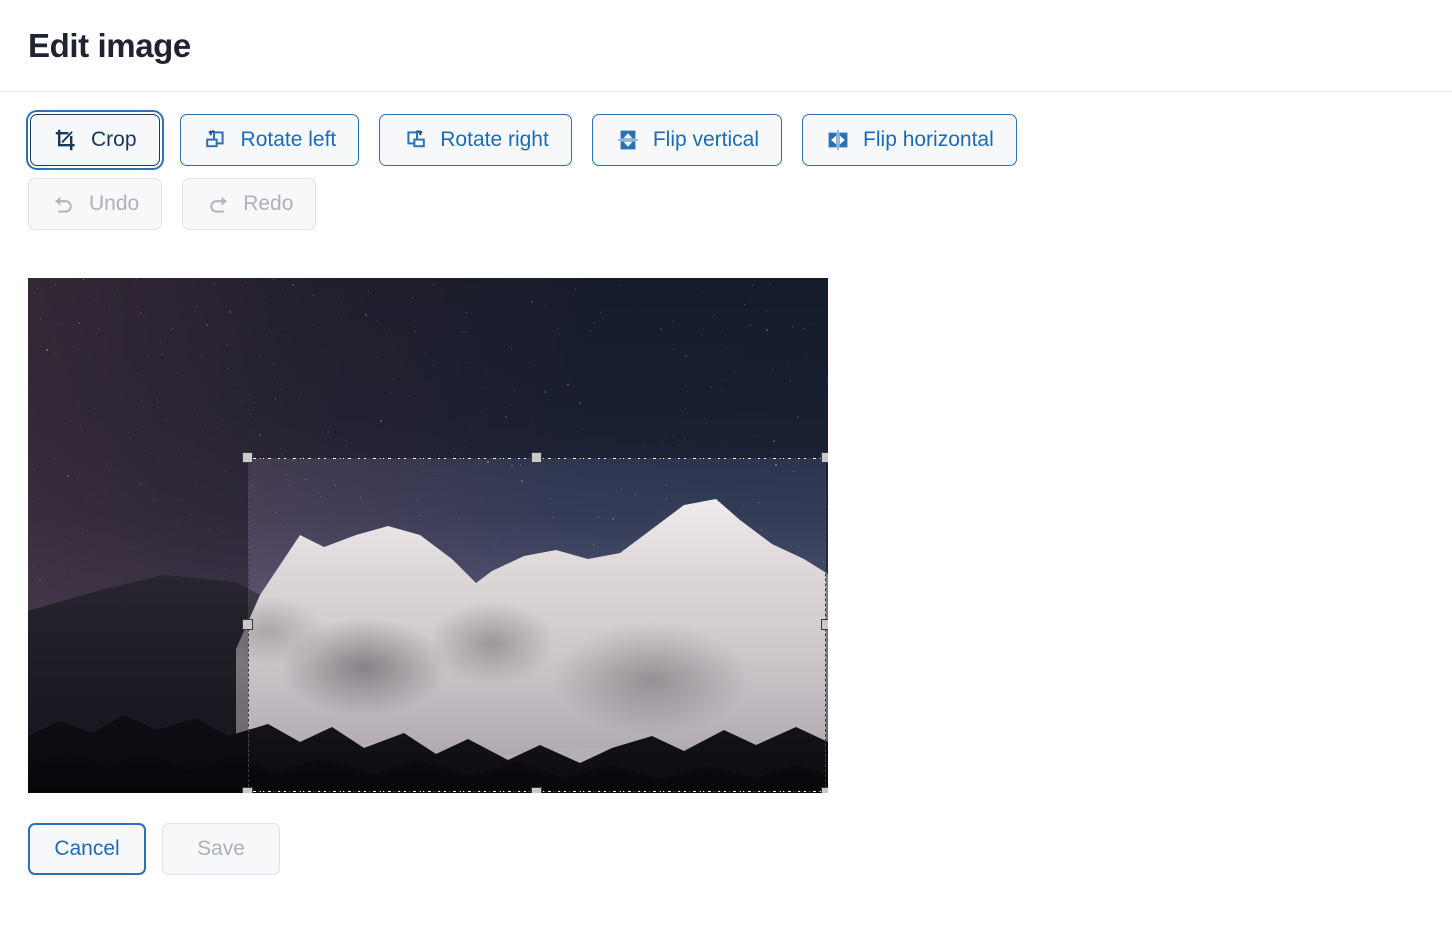 The width and height of the screenshot is (1452, 950). I want to click on rotate-right-icon, so click(415, 140).